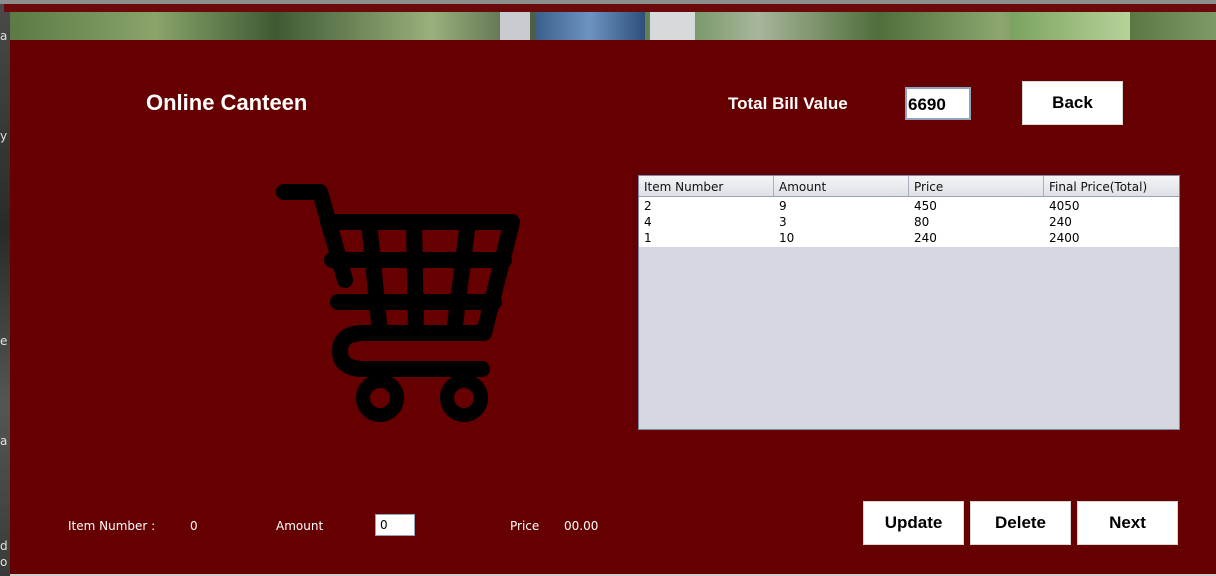 The image size is (1216, 576). I want to click on background-text-fragment: d, so click(4, 546).